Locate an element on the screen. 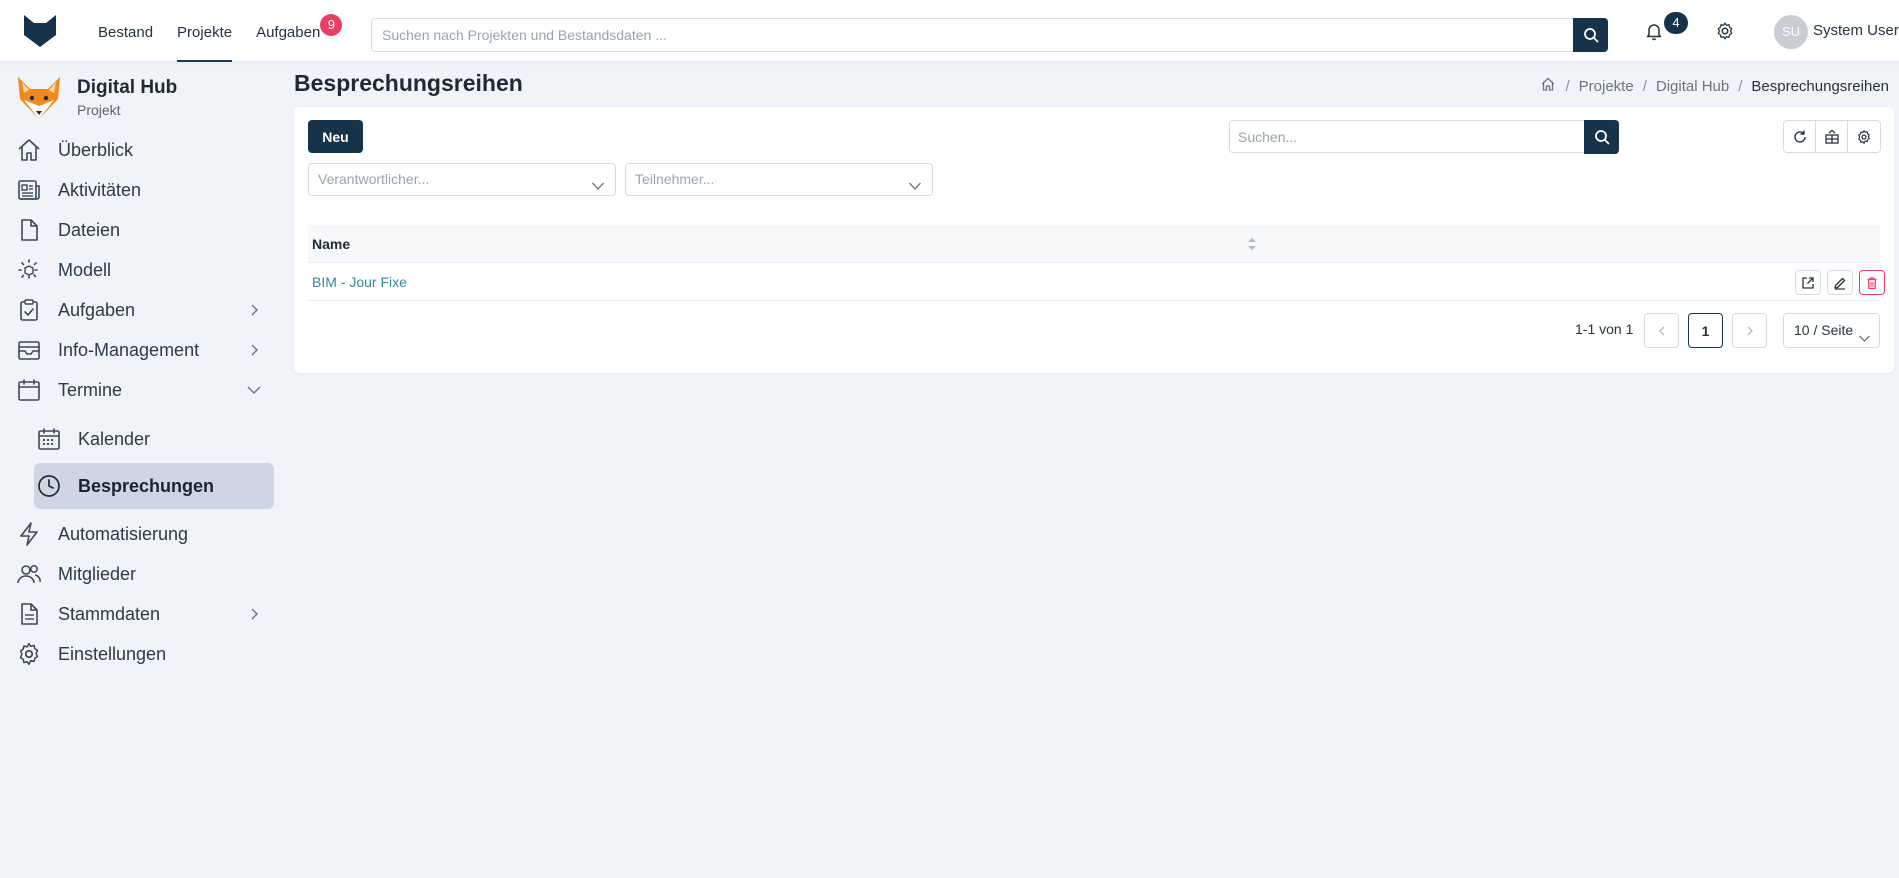 The image size is (1899, 878). clock-icon is located at coordinates (49, 486).